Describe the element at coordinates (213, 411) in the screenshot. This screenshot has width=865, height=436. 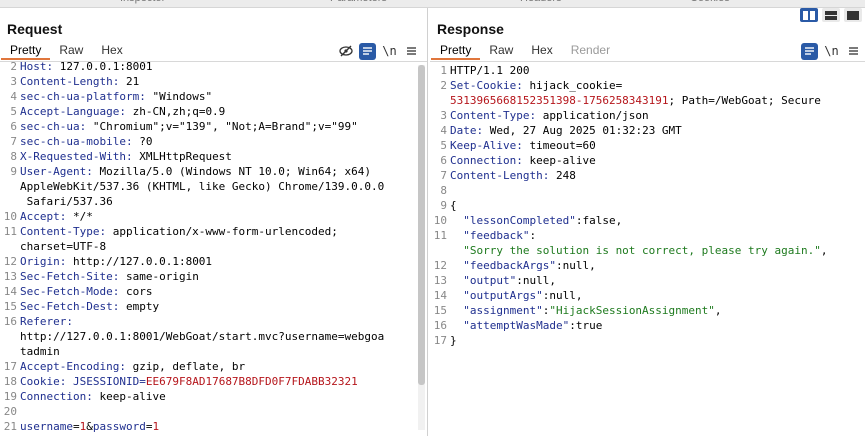
I see `code-line: 20` at that location.